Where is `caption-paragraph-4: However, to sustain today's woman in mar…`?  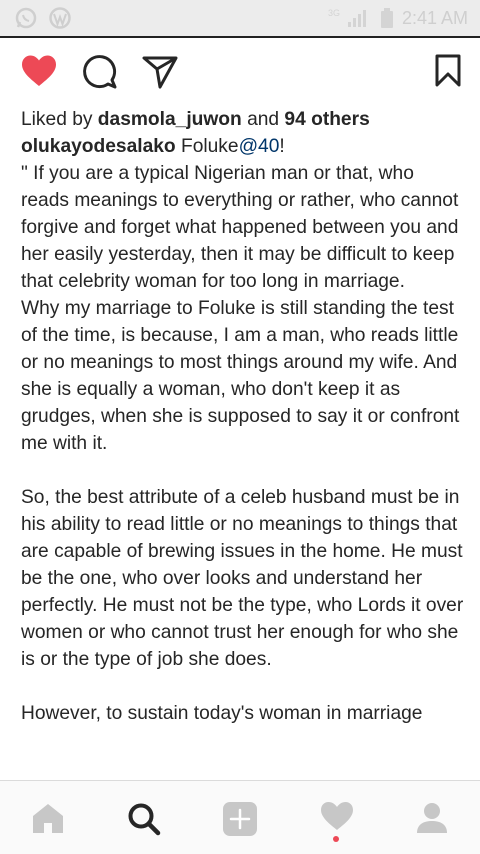 caption-paragraph-4: However, to sustain today's woman in mar… is located at coordinates (222, 713).